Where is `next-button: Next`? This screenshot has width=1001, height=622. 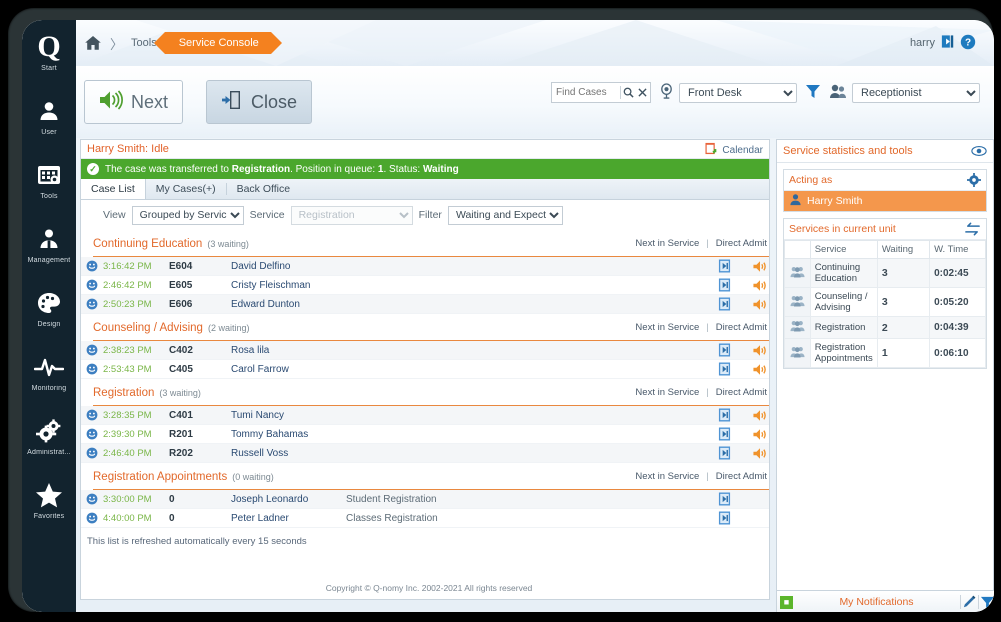
next-button: Next is located at coordinates (134, 102).